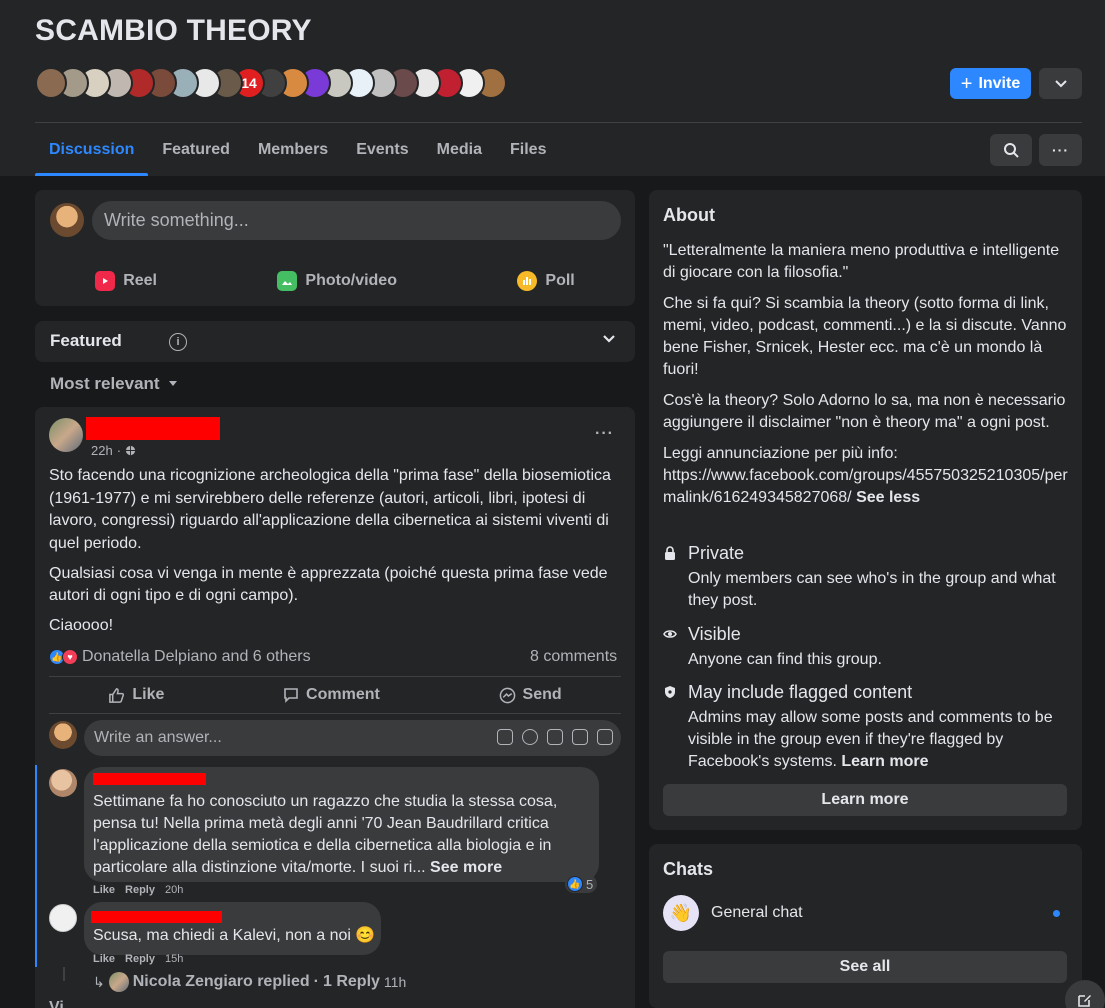 The width and height of the screenshot is (1105, 1008). I want to click on poll-button: Poll, so click(546, 281).